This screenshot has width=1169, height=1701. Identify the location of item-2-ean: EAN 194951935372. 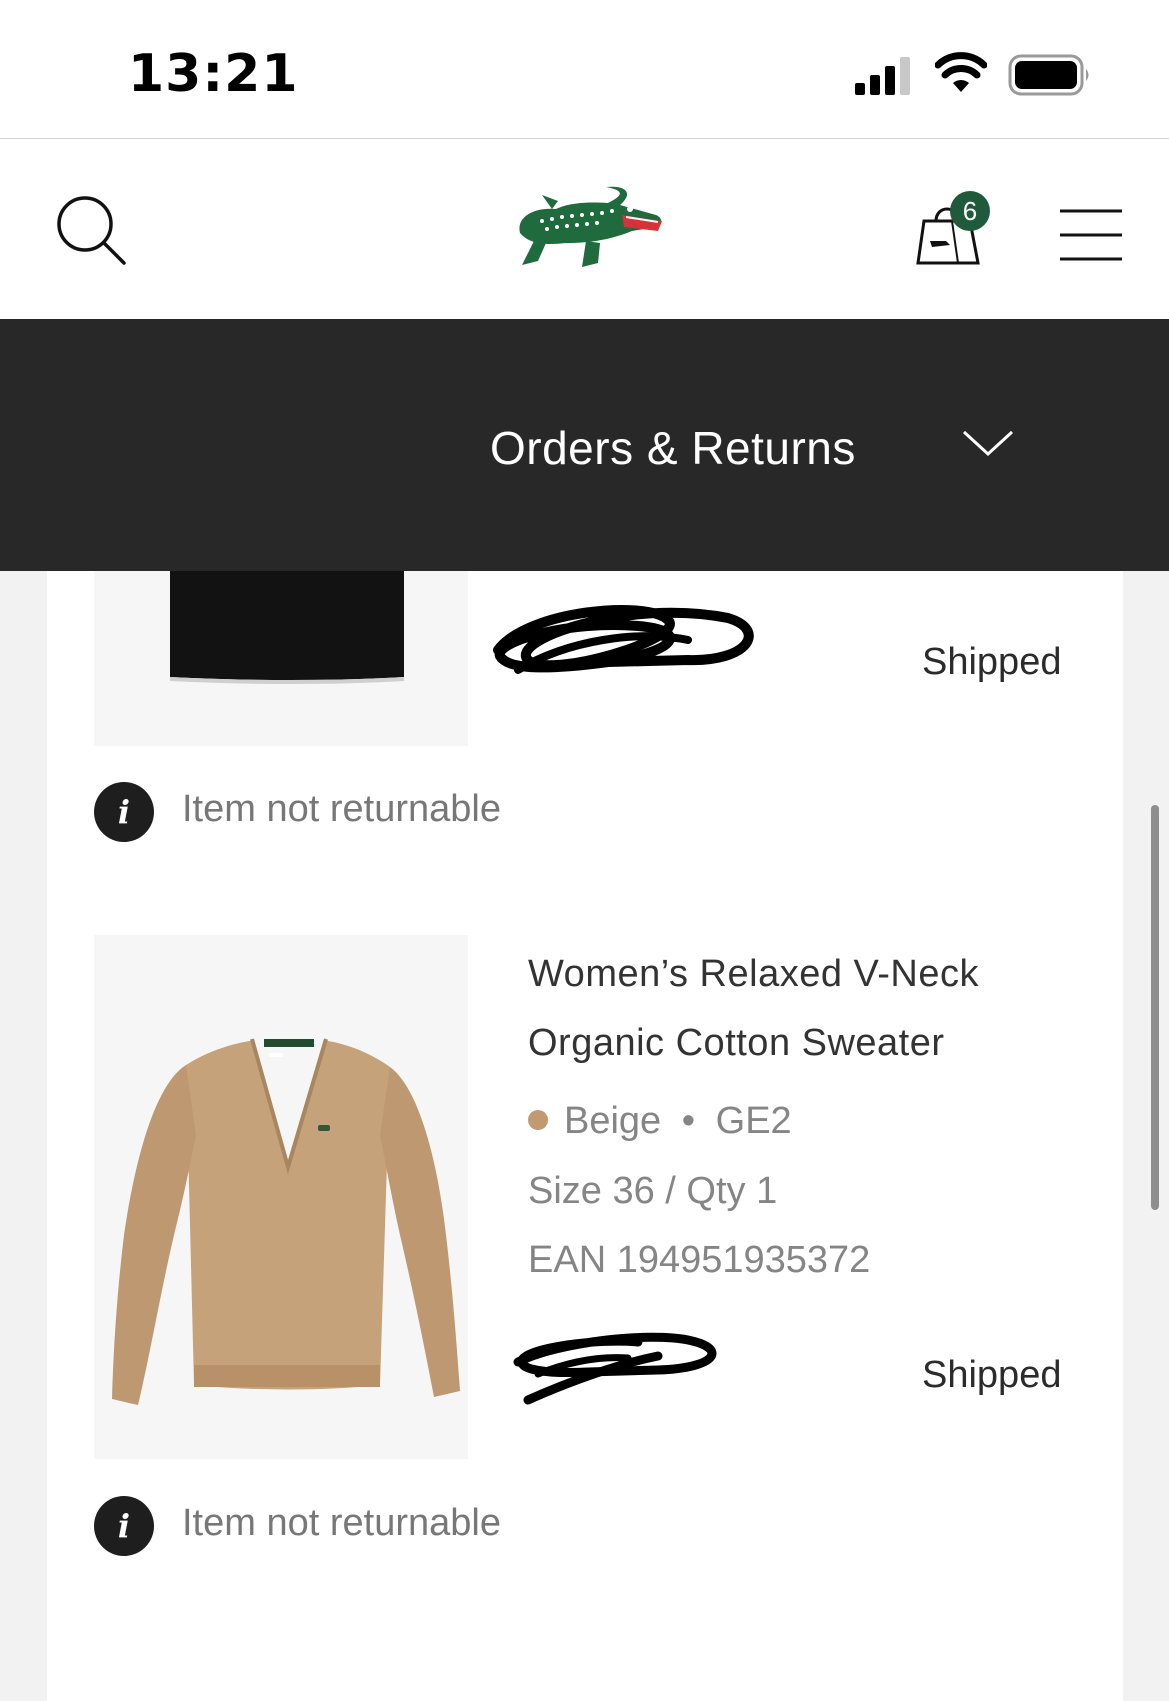
(699, 1260).